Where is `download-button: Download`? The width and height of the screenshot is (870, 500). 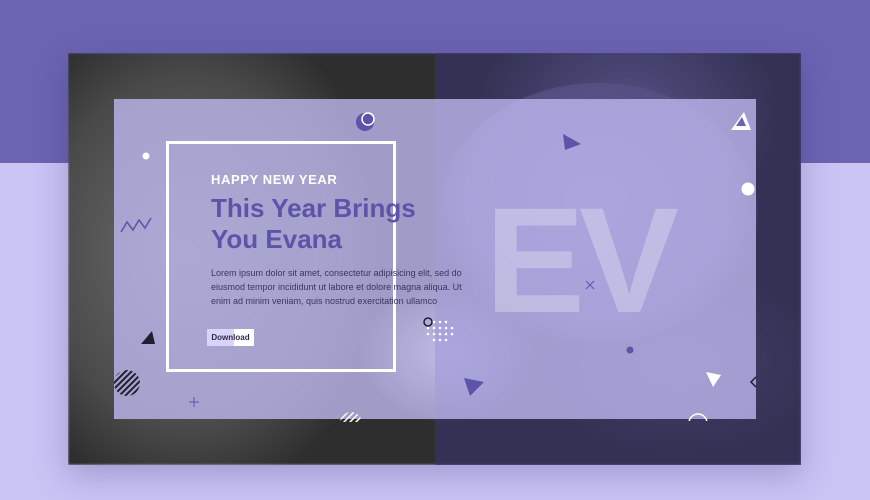
download-button: Download is located at coordinates (230, 337).